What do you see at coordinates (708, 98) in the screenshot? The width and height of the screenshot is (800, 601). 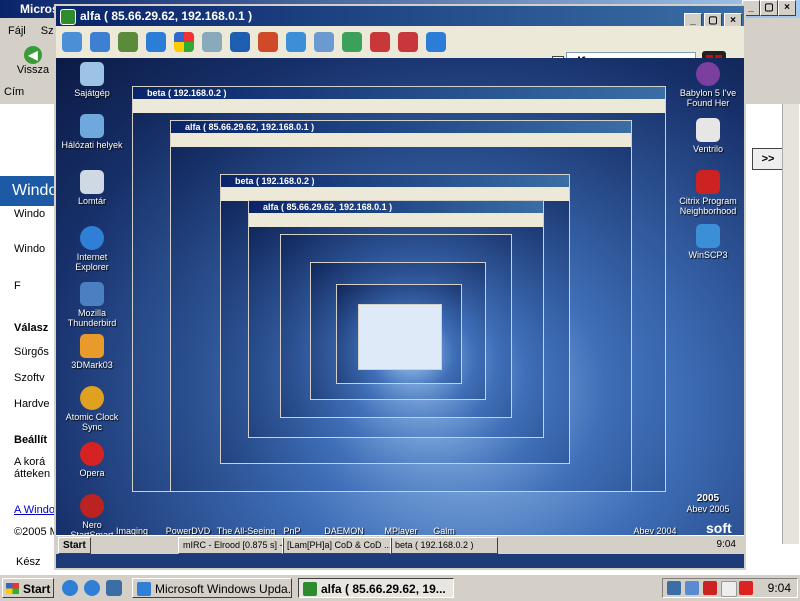 I see `desktop-icon-label: Babylon 5 I've Found Her` at bounding box center [708, 98].